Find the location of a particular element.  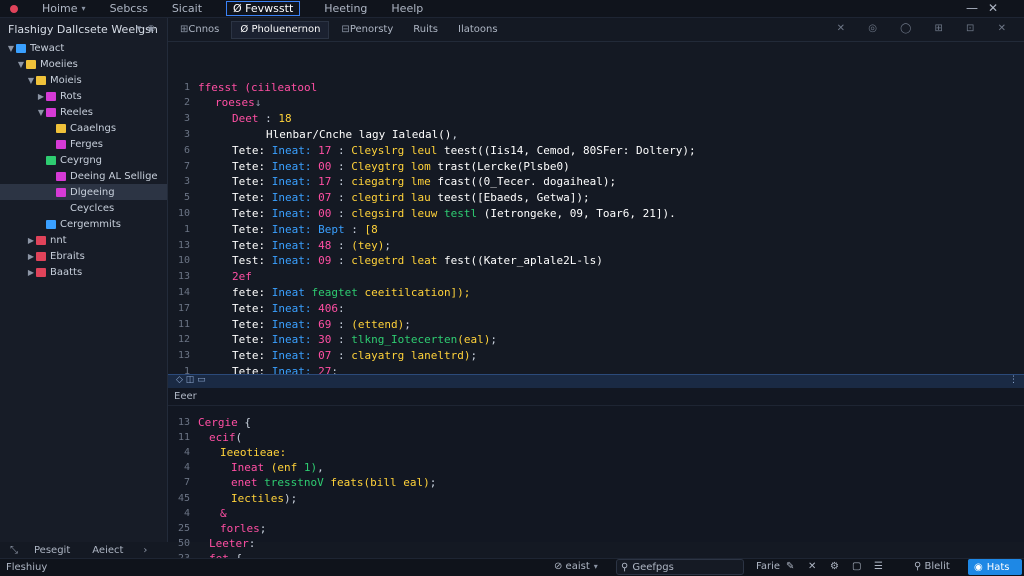

list-icon: ☰ is located at coordinates (878, 566).